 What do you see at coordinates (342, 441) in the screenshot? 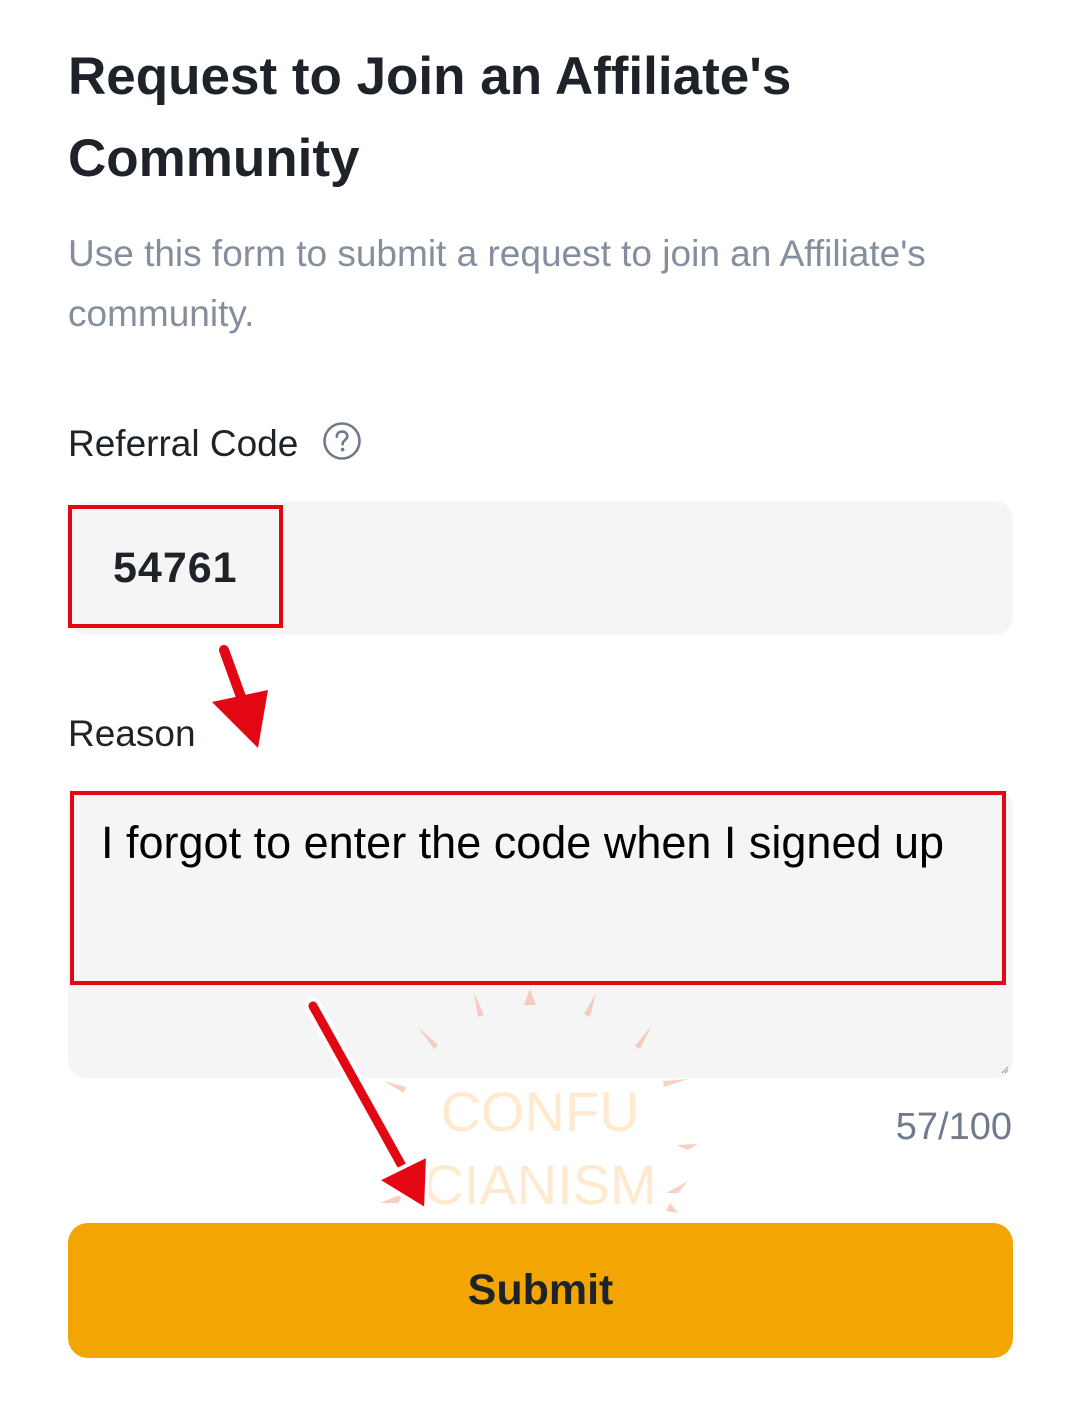
I see `question-circle-icon` at bounding box center [342, 441].